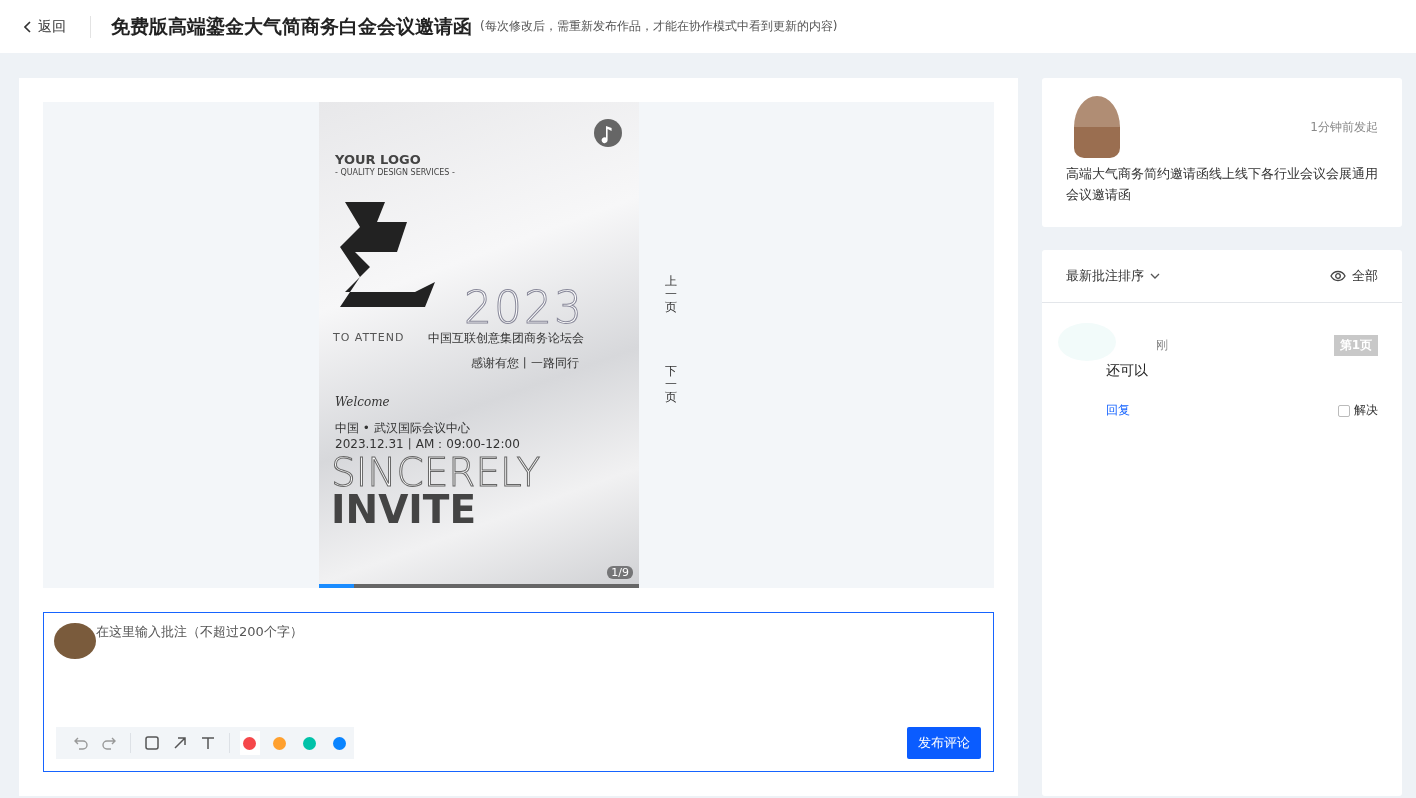 The width and height of the screenshot is (1416, 798). I want to click on comment-input: 在这里输入批注（不超过200个字） 发布评论, so click(518, 692).